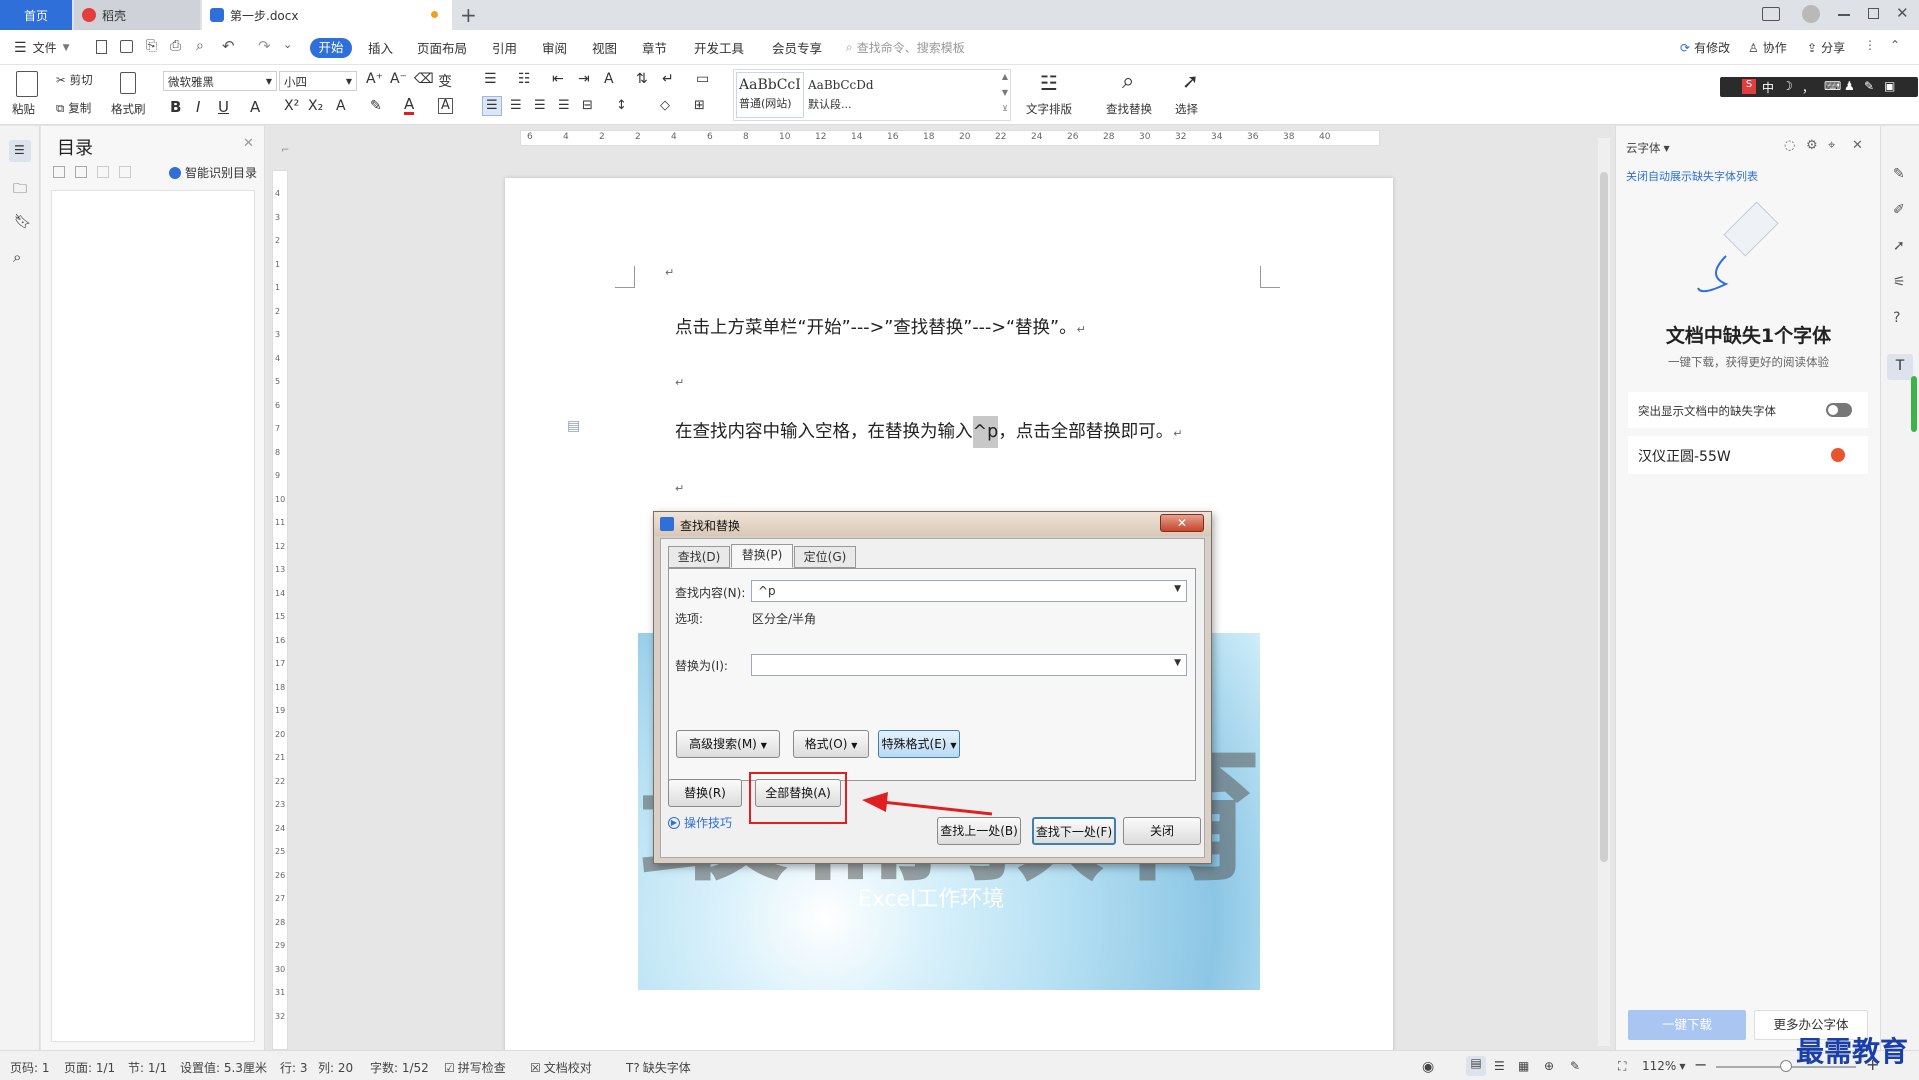 The height and width of the screenshot is (1080, 1919). What do you see at coordinates (587, 105) in the screenshot?
I see `distribute-icon: ⊟` at bounding box center [587, 105].